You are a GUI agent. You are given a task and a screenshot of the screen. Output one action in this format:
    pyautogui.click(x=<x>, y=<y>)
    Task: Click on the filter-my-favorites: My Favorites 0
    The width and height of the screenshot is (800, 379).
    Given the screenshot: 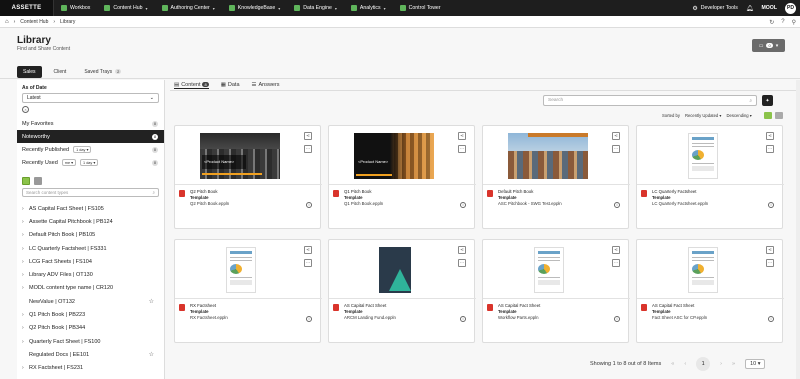 What is the action you would take?
    pyautogui.click(x=90, y=123)
    